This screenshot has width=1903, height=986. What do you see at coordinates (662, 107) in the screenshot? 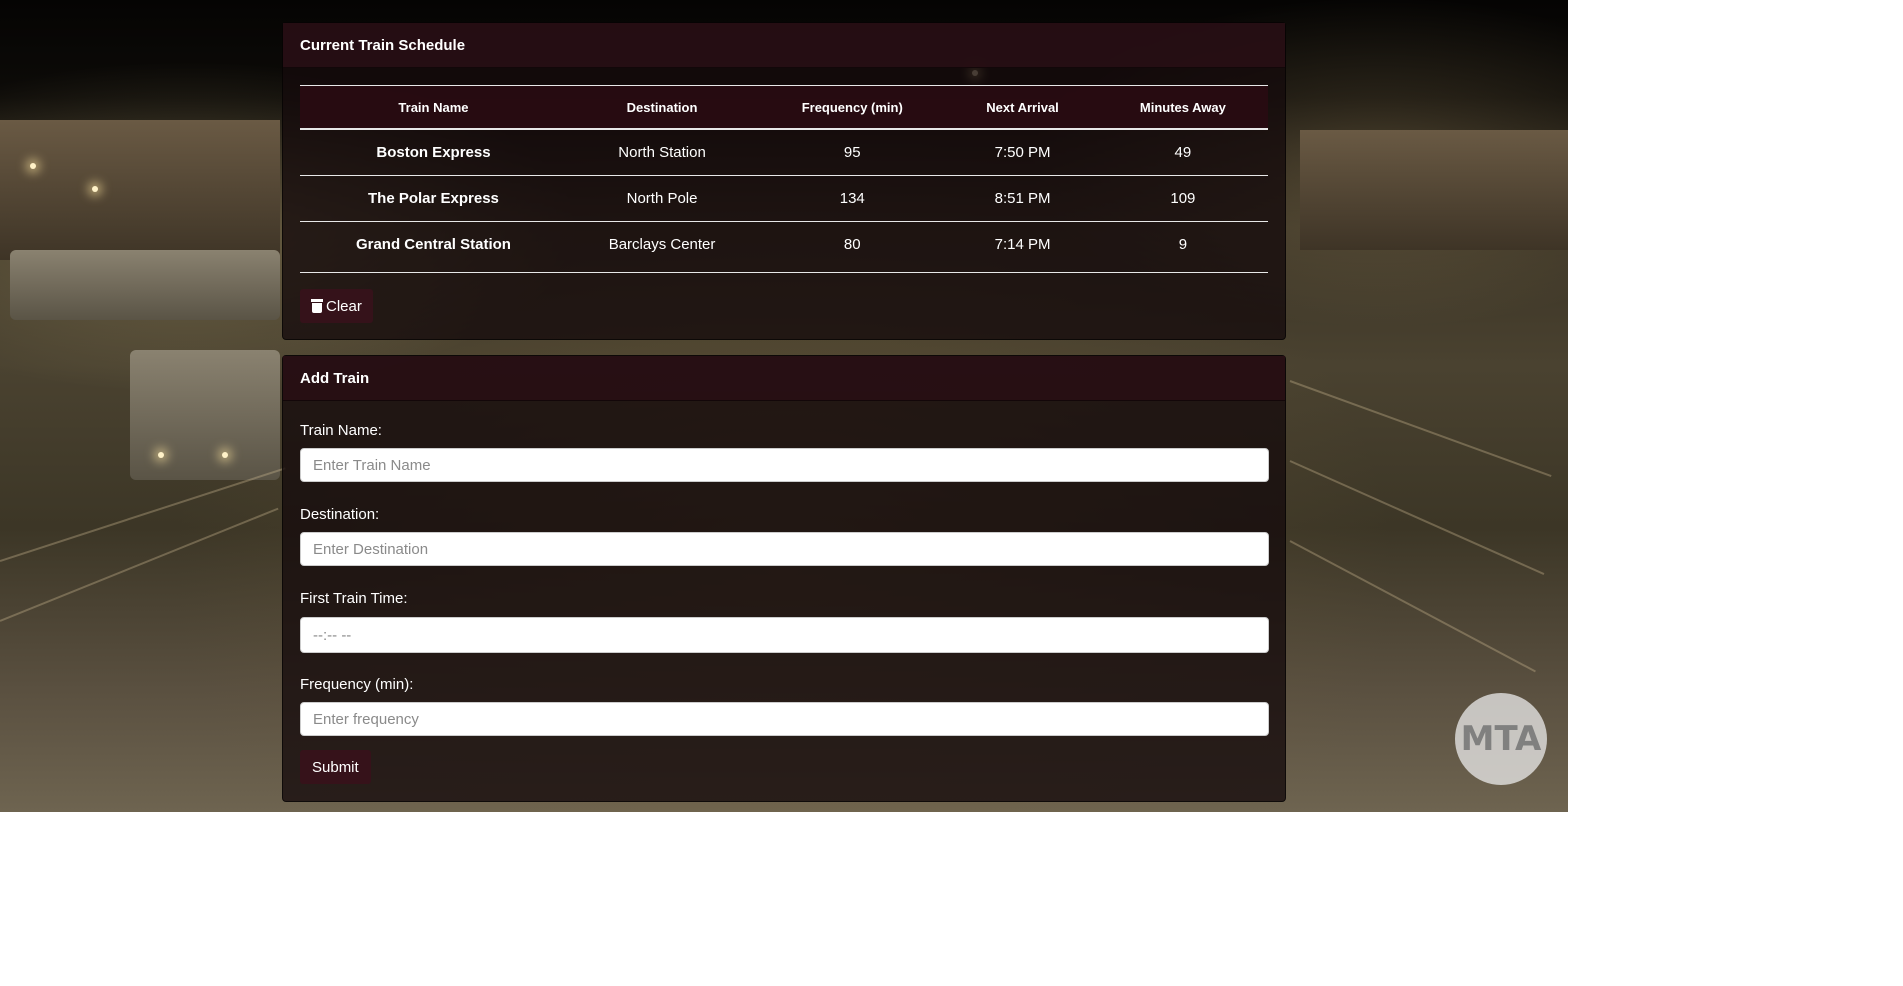
I see `column-header-destination: Destination` at bounding box center [662, 107].